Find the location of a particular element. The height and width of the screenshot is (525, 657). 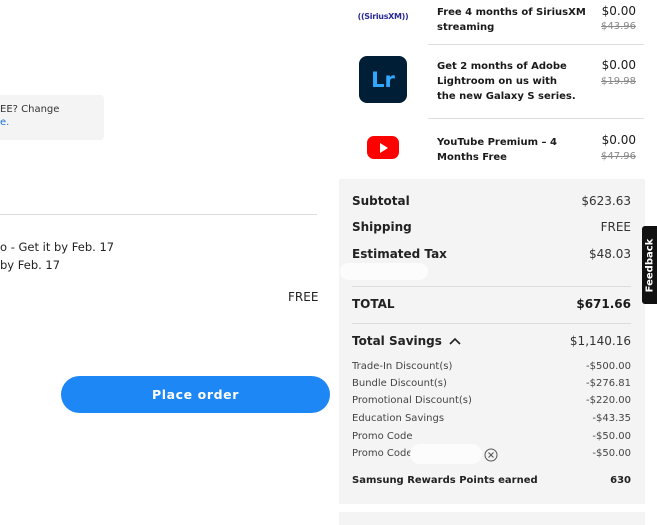

tax-value: $48.03 is located at coordinates (610, 254).